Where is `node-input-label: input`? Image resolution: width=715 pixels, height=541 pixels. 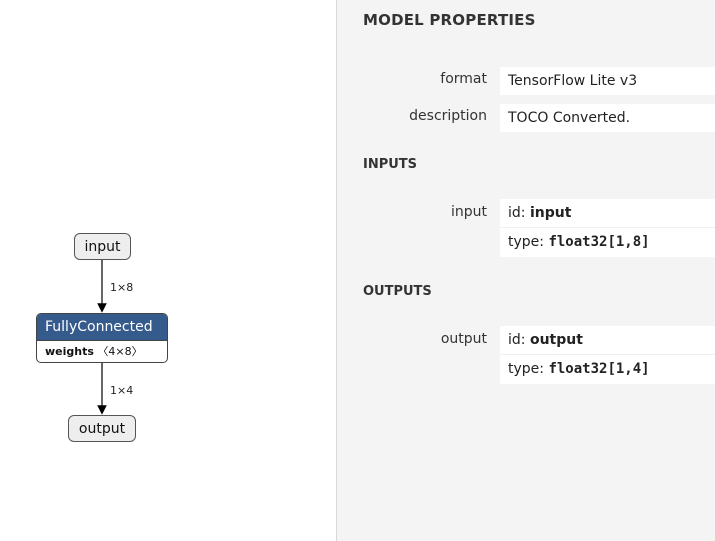 node-input-label: input is located at coordinates (102, 246).